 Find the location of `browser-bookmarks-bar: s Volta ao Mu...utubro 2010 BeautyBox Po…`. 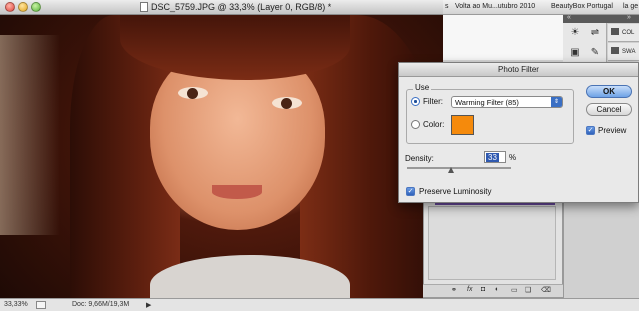

browser-bookmarks-bar: s Volta ao Mu...utubro 2010 BeautyBox Po… is located at coordinates (541, 7).